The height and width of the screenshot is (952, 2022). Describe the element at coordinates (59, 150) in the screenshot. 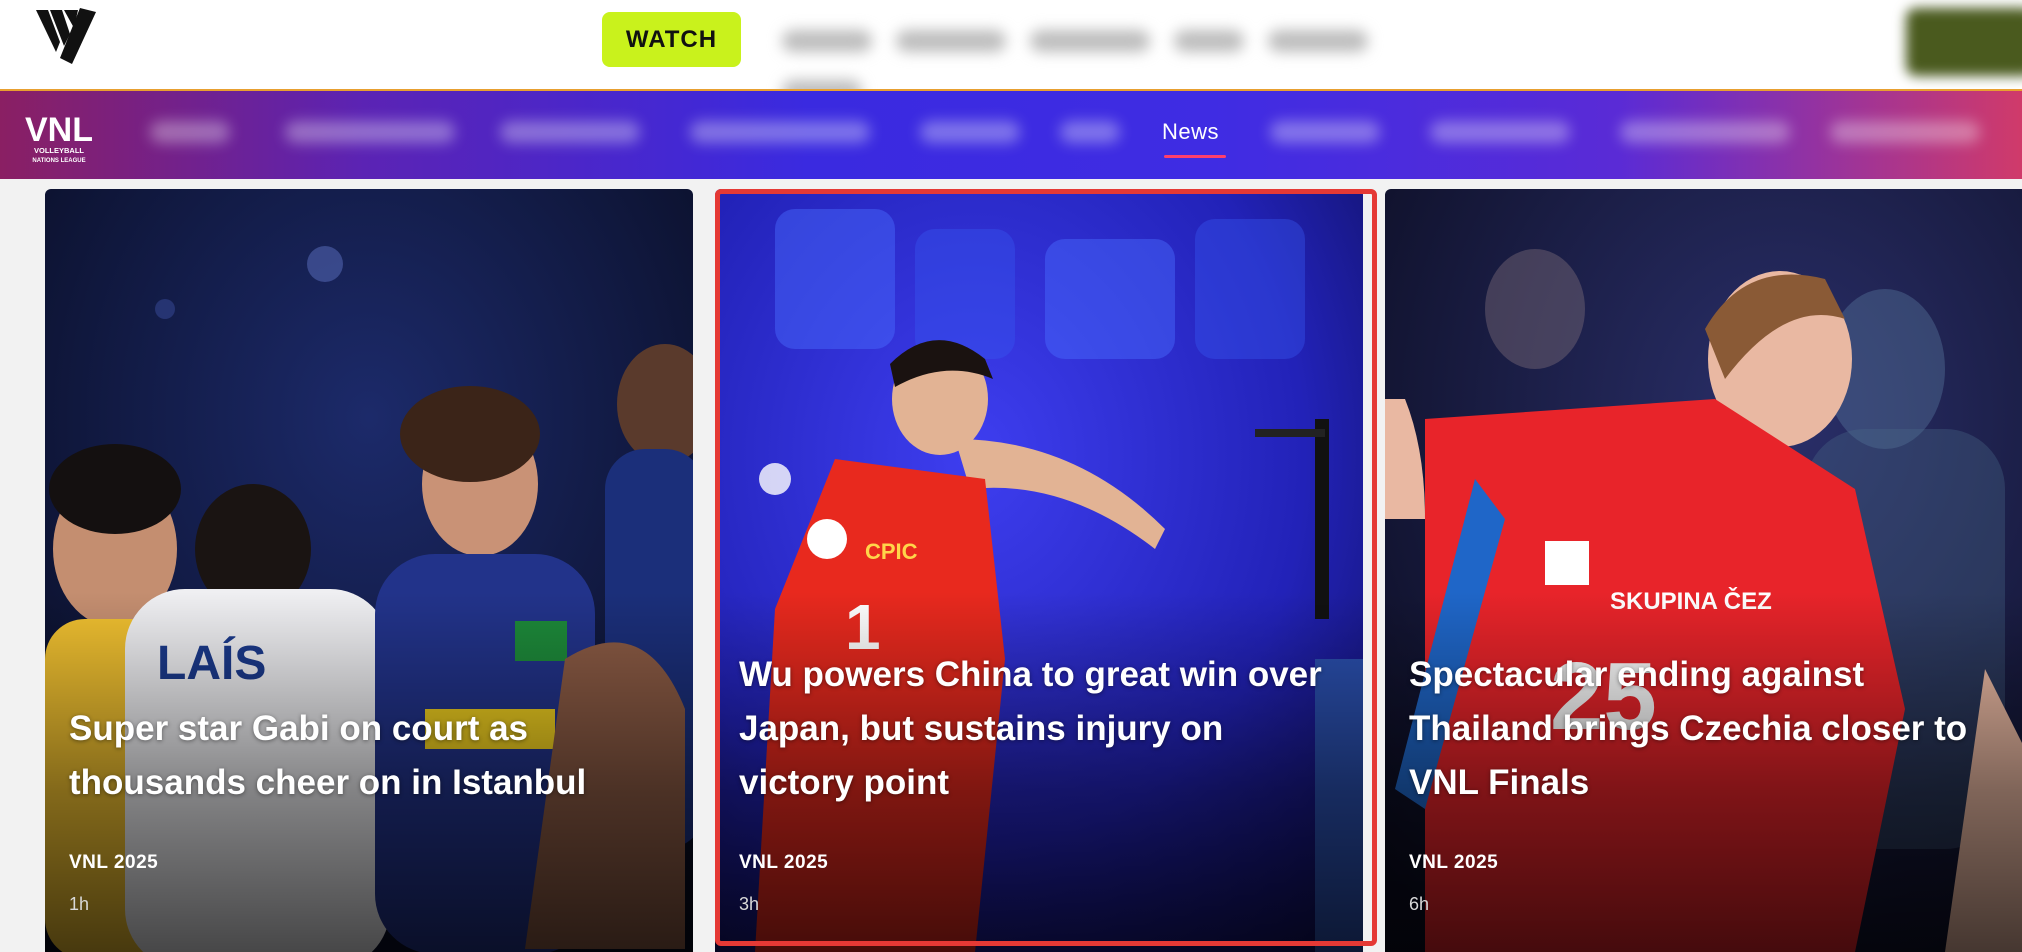

I see `svg-text: VOLLEYBALL` at that location.